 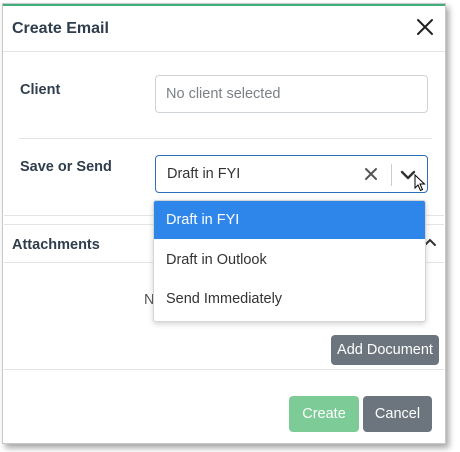 I want to click on section-divider, so click(x=225, y=138).